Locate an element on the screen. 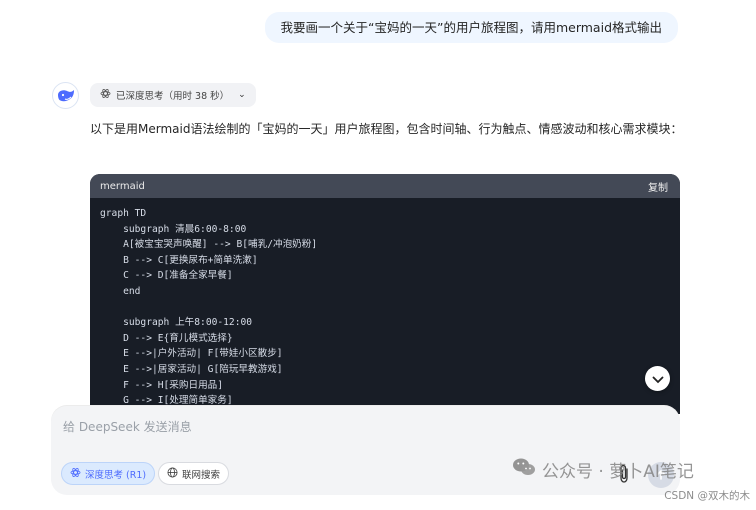 This screenshot has height=510, width=756. code-line: subgraph 上午8:00-12:00 is located at coordinates (176, 323).